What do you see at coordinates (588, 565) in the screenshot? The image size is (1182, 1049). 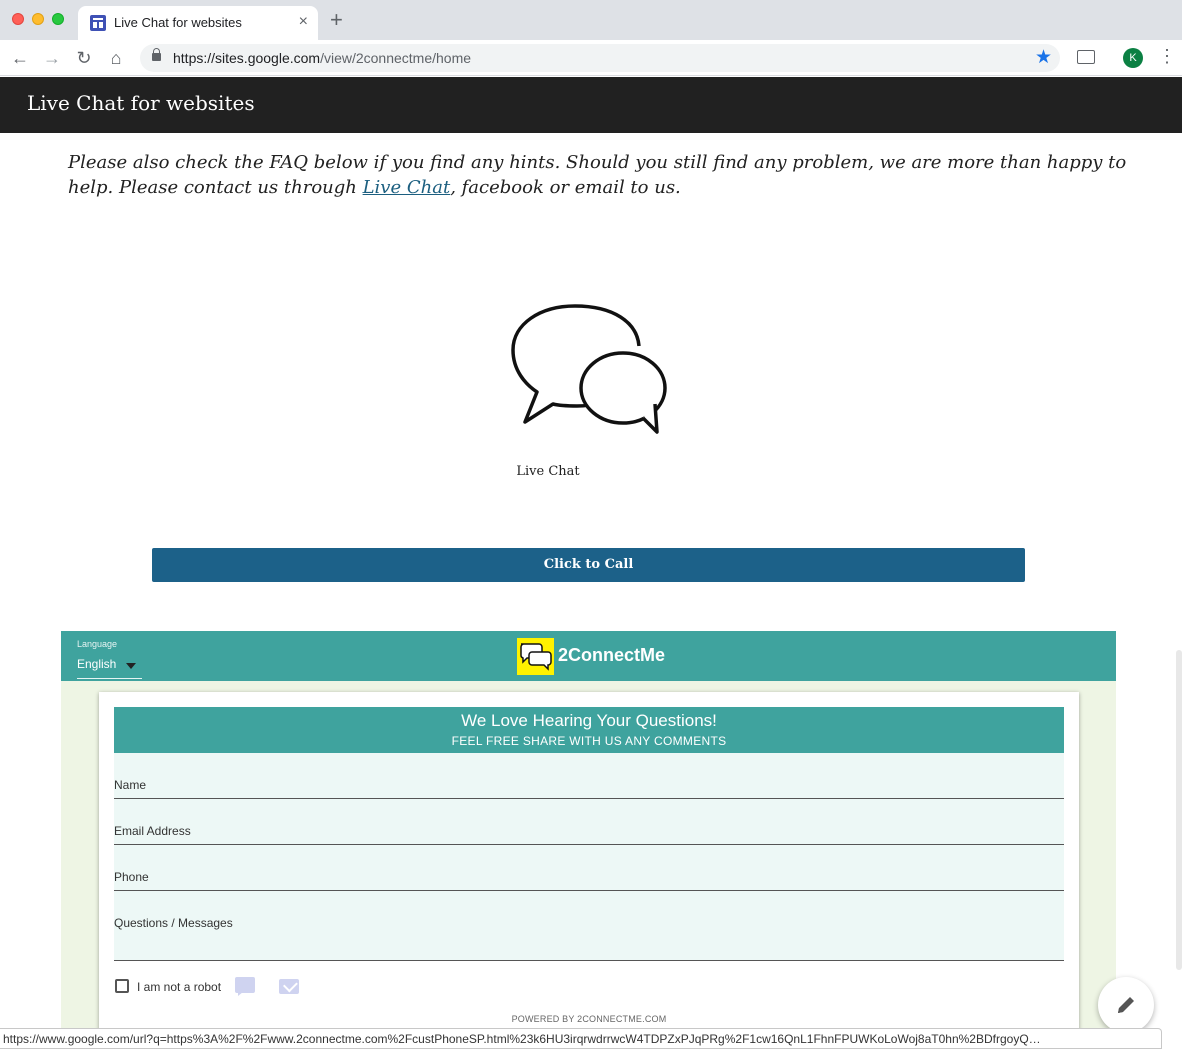 I see `click-to-call-button: Click to Call` at bounding box center [588, 565].